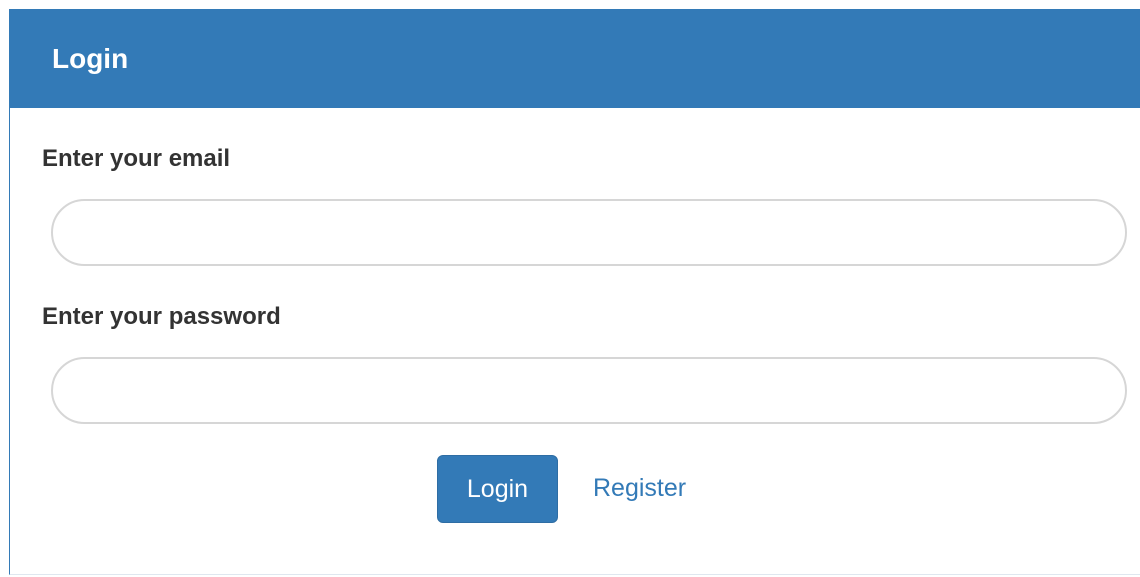 This screenshot has width=1140, height=577. I want to click on password-label: Enter your password, so click(161, 316).